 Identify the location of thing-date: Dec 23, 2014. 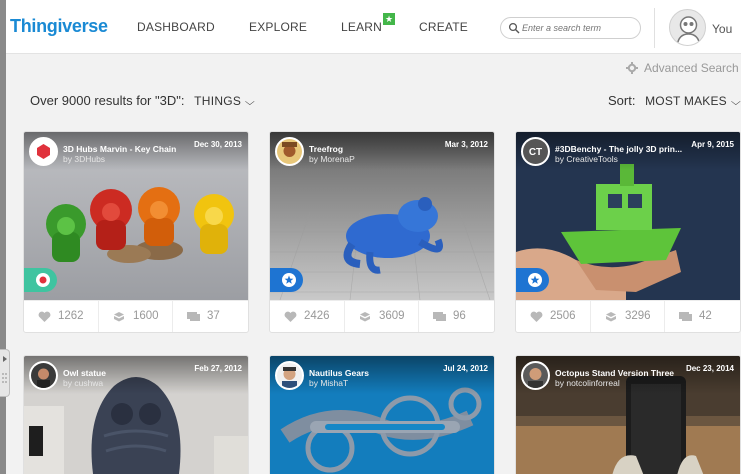
(709, 368).